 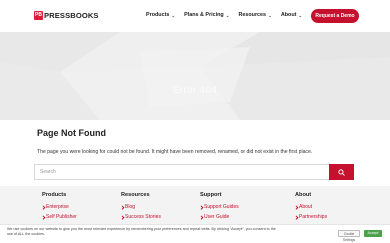 I want to click on search-form, so click(x=194, y=172).